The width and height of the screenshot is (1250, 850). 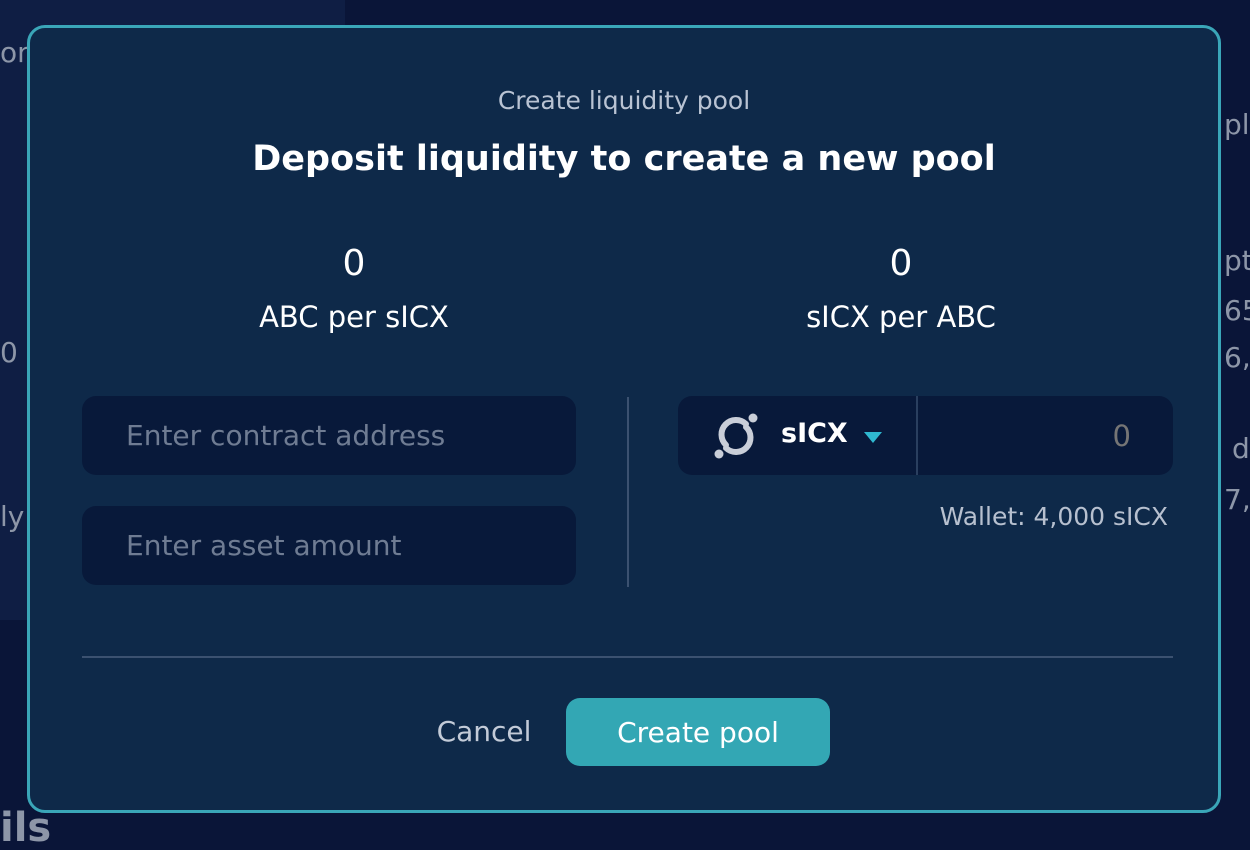 What do you see at coordinates (698, 732) in the screenshot?
I see `create-pool-button: Create pool` at bounding box center [698, 732].